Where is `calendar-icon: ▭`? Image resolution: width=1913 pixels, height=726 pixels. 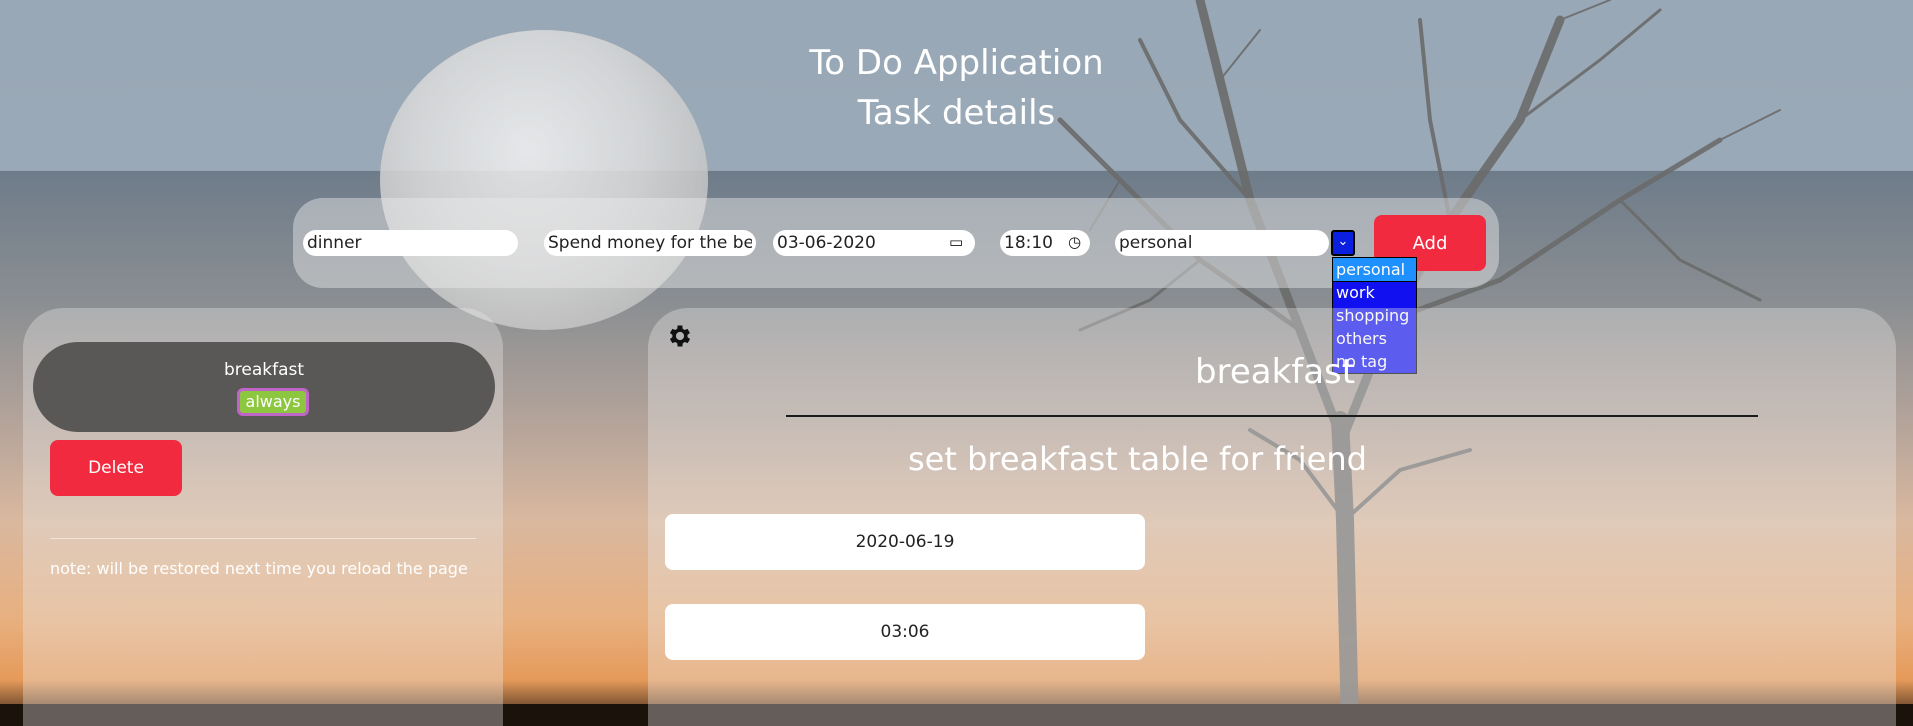
calendar-icon: ▭ is located at coordinates (957, 242).